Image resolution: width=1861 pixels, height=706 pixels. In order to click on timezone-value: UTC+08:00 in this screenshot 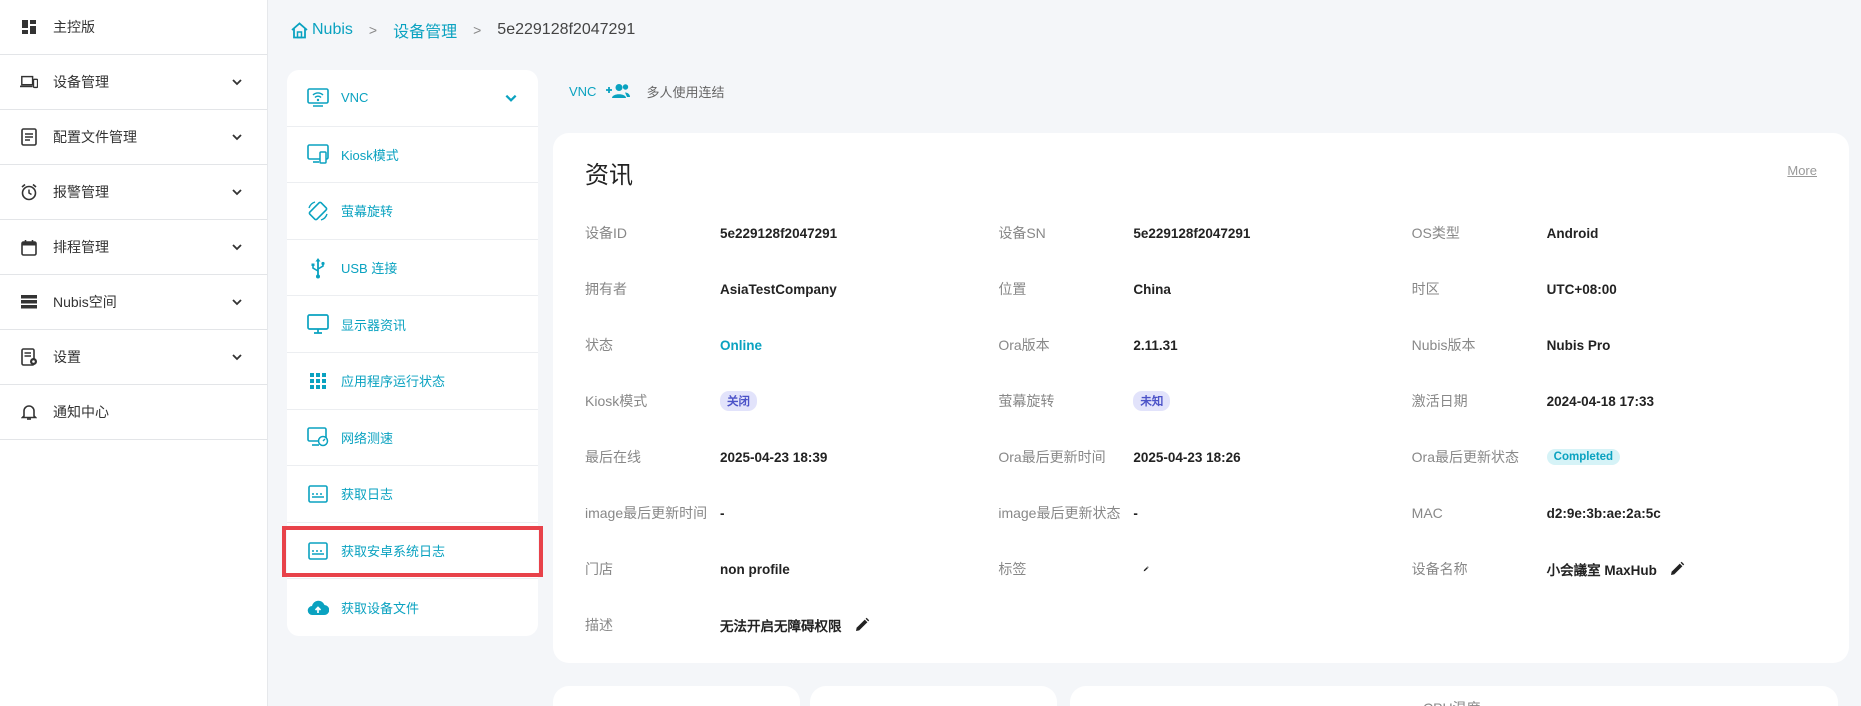, I will do `click(1581, 289)`.